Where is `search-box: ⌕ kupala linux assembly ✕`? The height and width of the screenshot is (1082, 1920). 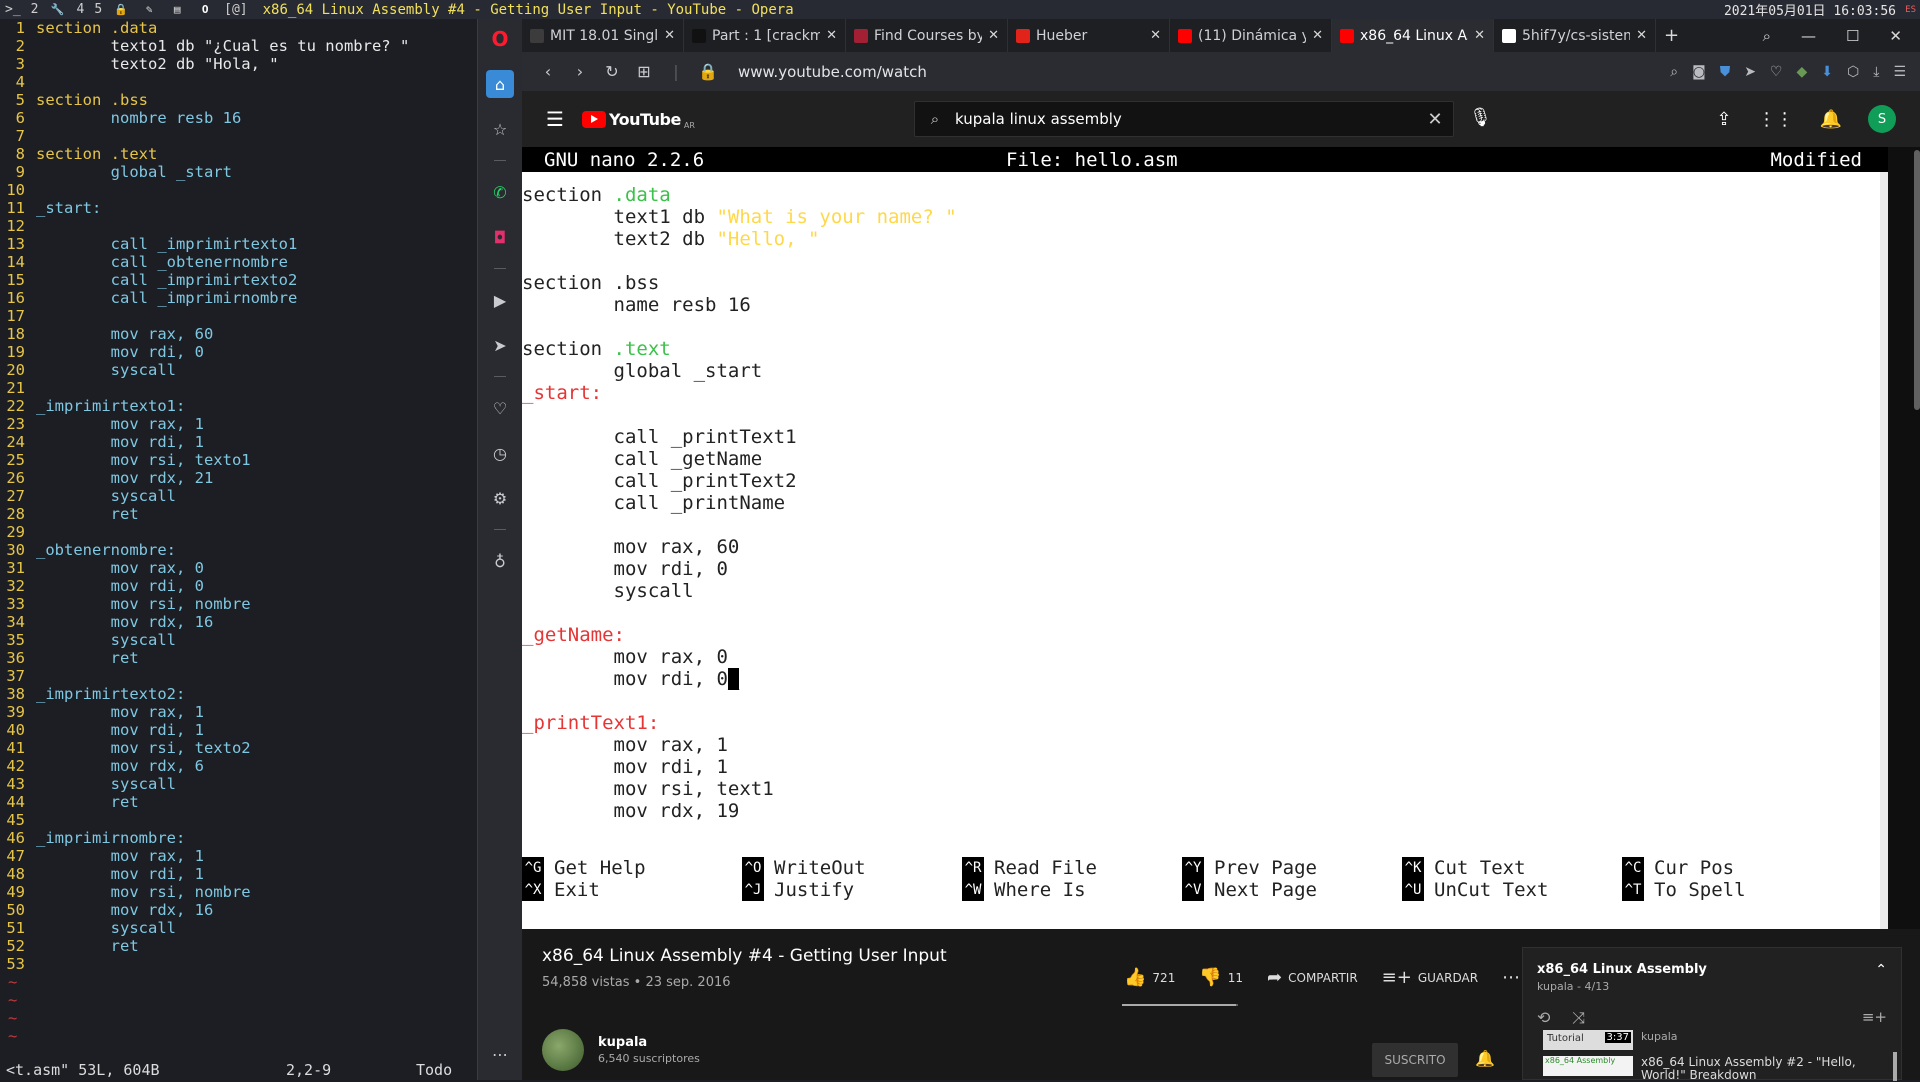
search-box: ⌕ kupala linux assembly ✕ is located at coordinates (1184, 119).